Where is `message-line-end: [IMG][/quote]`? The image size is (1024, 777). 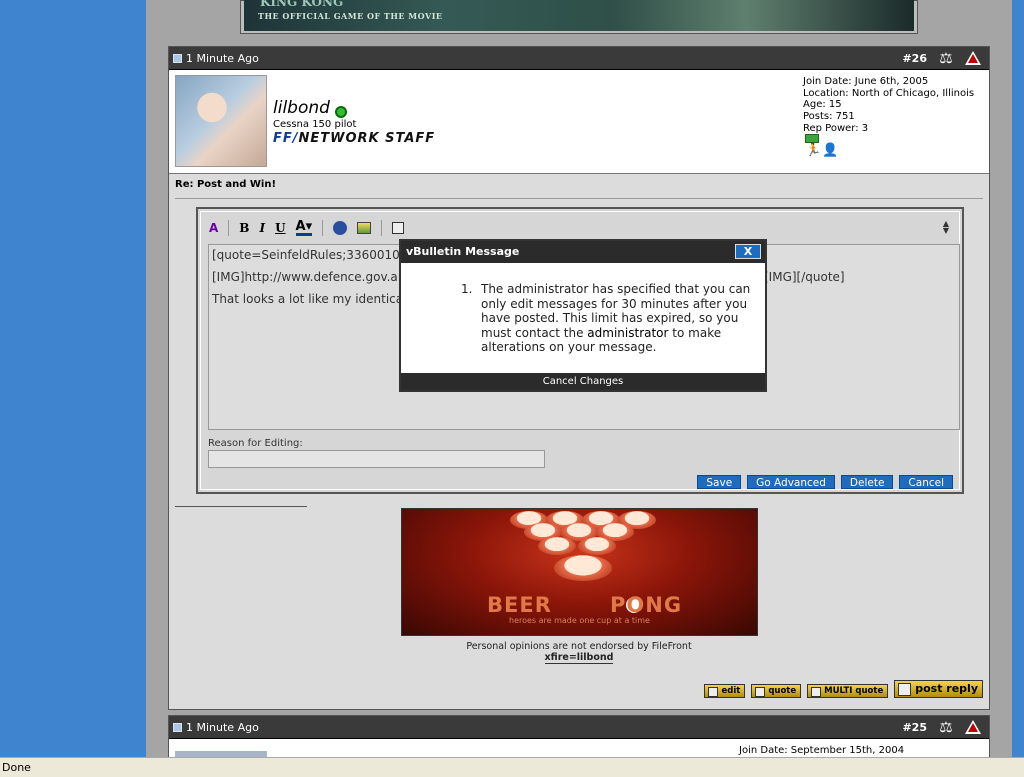 message-line-end: [IMG][/quote] is located at coordinates (804, 277).